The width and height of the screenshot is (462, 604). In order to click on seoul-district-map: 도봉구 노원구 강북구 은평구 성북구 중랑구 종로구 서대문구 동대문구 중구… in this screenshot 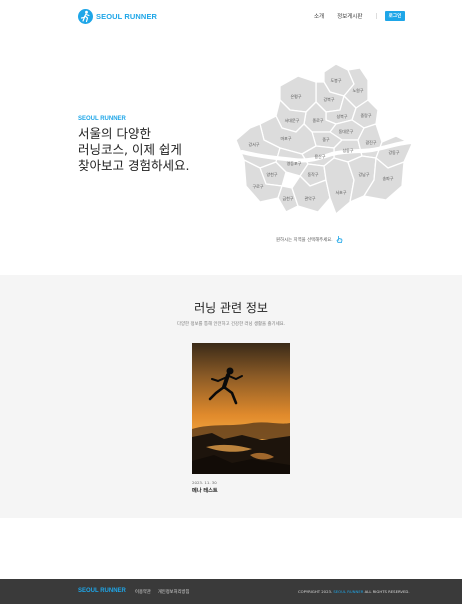, I will do `click(326, 139)`.